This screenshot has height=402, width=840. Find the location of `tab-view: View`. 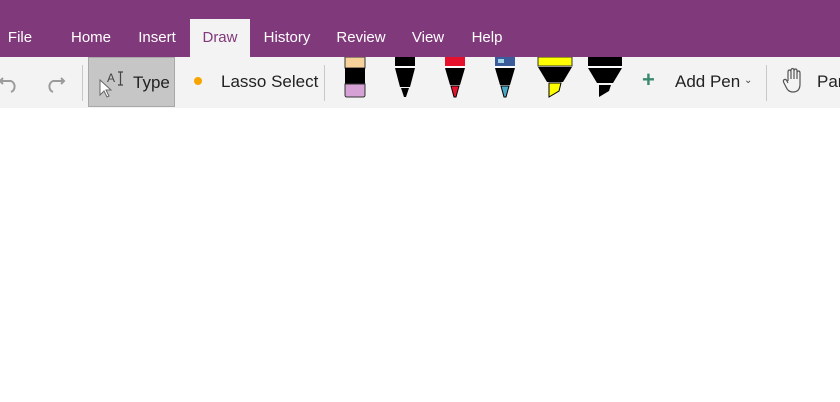

tab-view: View is located at coordinates (428, 38).